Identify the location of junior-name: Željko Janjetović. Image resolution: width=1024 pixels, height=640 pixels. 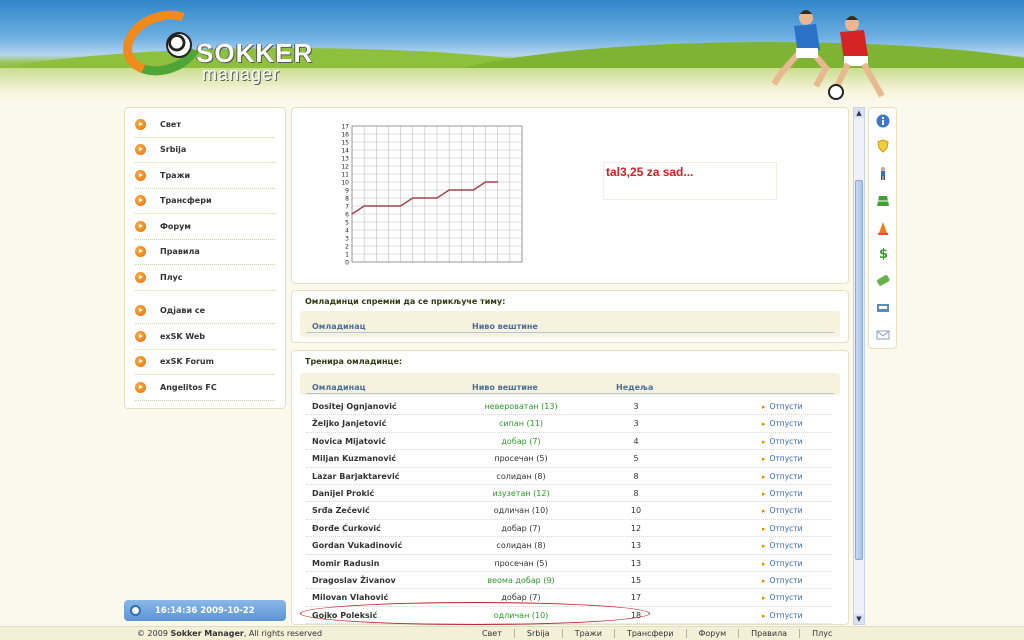
(349, 423).